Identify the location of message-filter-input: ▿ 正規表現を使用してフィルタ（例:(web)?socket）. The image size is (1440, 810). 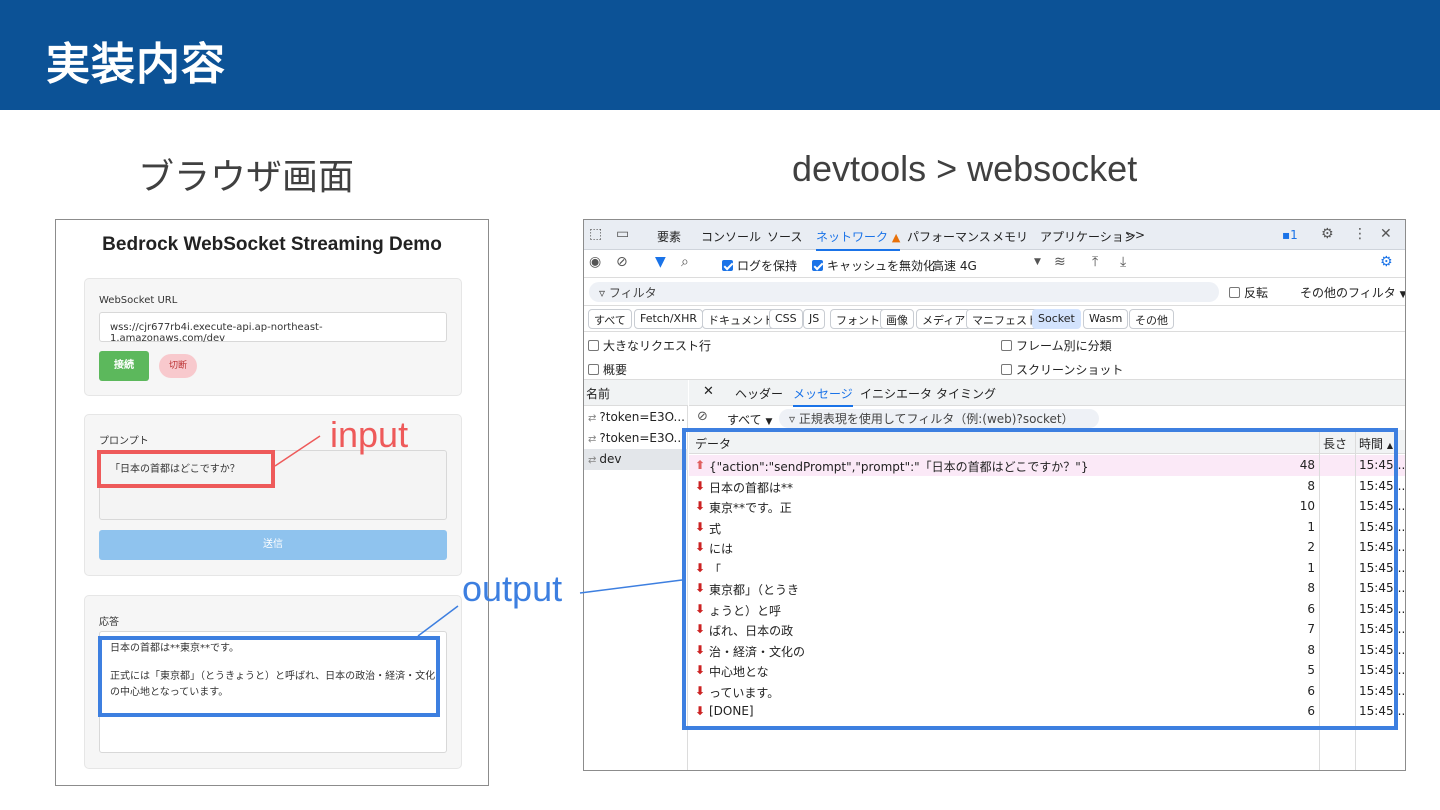
(939, 418).